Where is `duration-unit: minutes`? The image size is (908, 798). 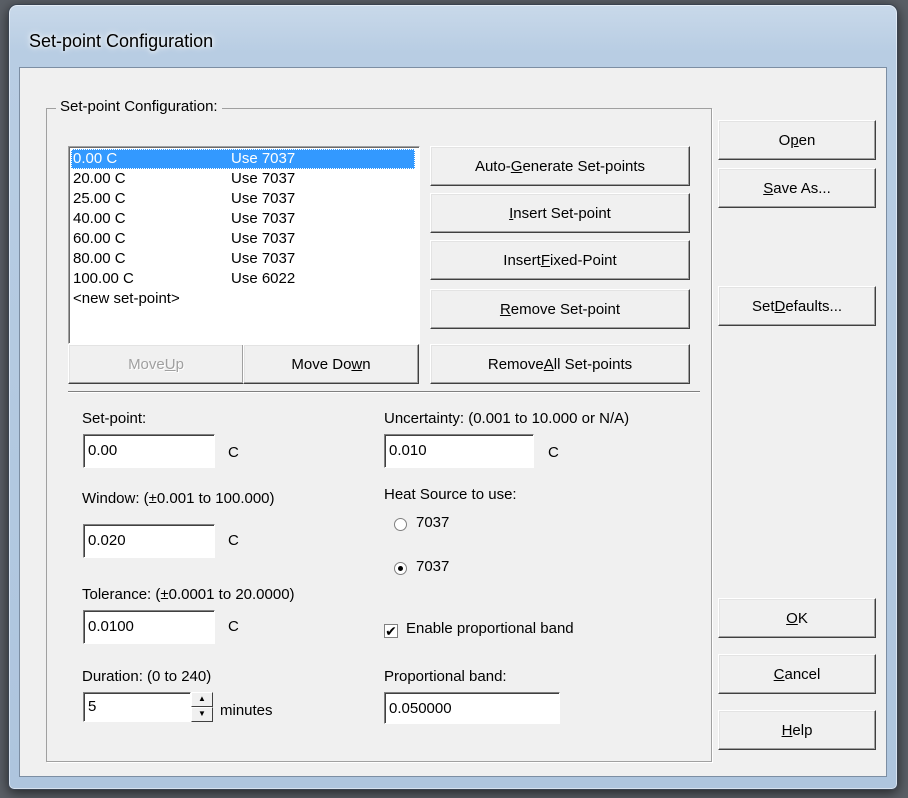 duration-unit: minutes is located at coordinates (246, 710).